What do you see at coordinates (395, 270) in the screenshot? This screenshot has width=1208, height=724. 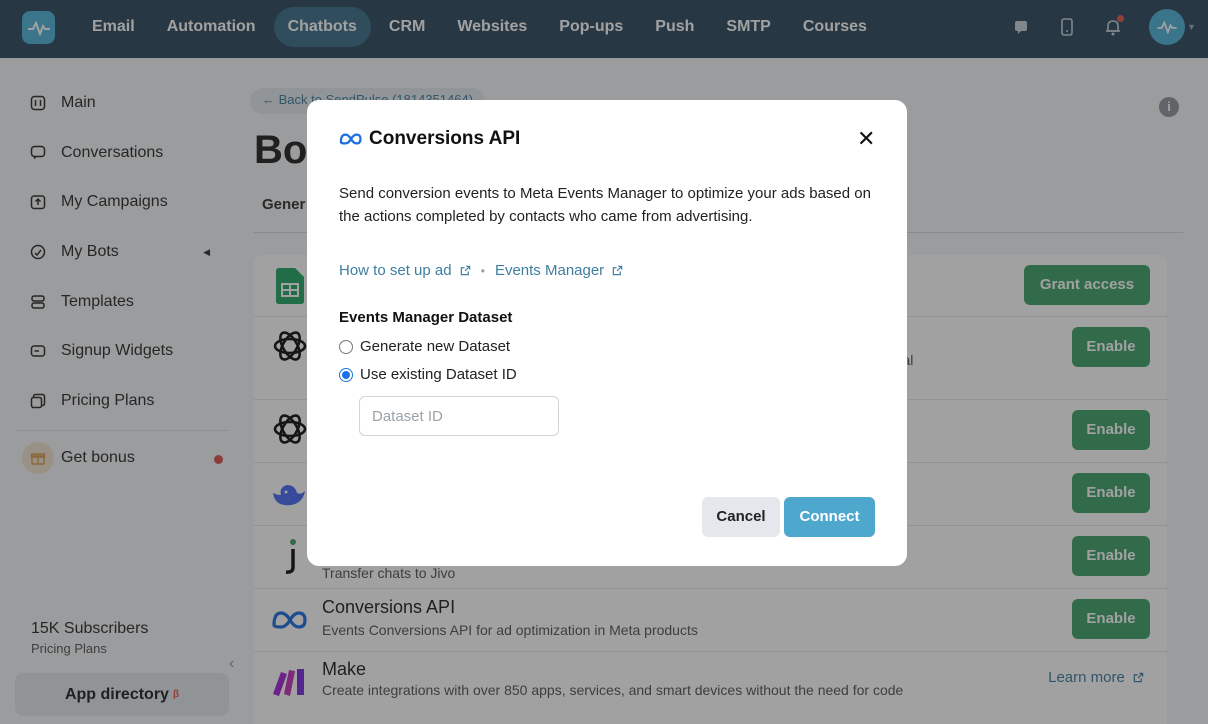 I see `setup-guide-label: How to set up ad` at bounding box center [395, 270].